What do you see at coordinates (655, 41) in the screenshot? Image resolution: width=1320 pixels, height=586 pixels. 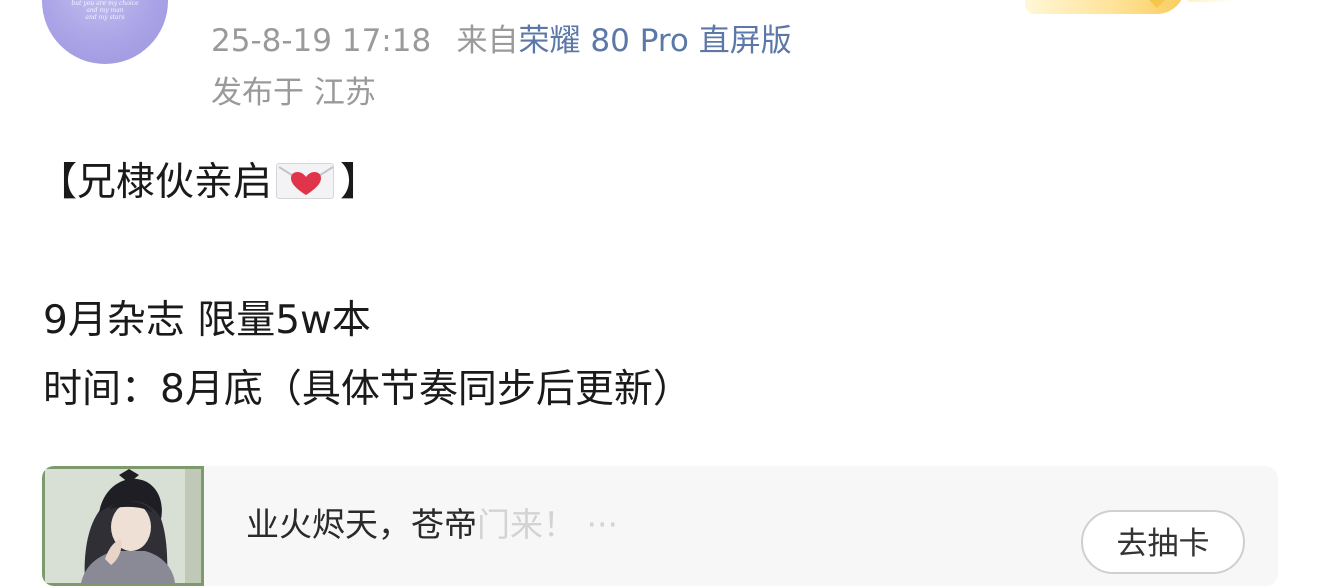 I see `post-device-link: 荣耀 80 Pro 直屏版` at bounding box center [655, 41].